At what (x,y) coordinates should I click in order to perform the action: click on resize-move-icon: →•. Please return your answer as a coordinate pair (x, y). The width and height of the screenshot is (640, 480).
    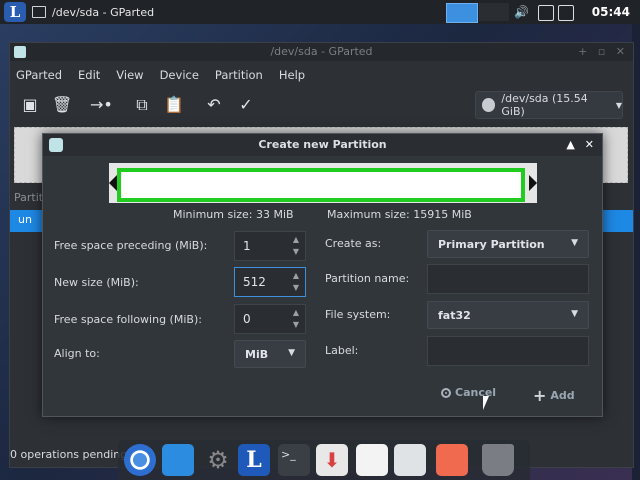
    Looking at the image, I should click on (101, 105).